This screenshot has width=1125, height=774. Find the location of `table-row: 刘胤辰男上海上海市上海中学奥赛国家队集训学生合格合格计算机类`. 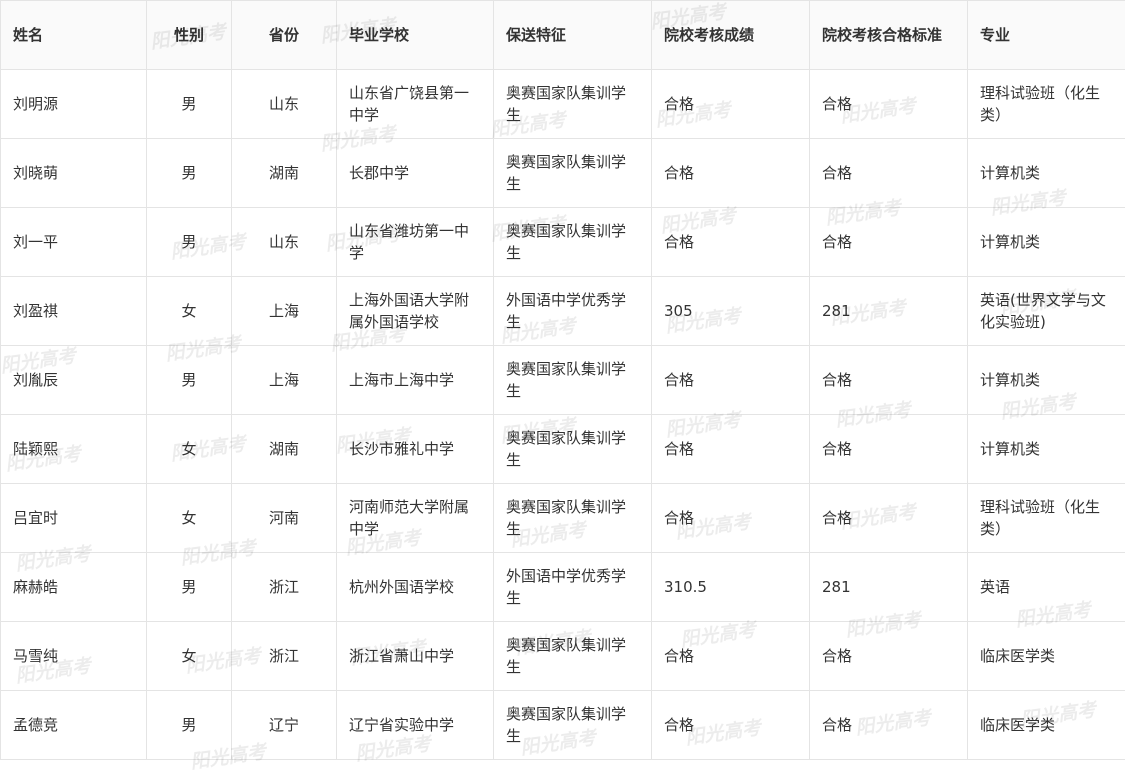

table-row: 刘胤辰男上海上海市上海中学奥赛国家队集训学生合格合格计算机类 is located at coordinates (563, 380).